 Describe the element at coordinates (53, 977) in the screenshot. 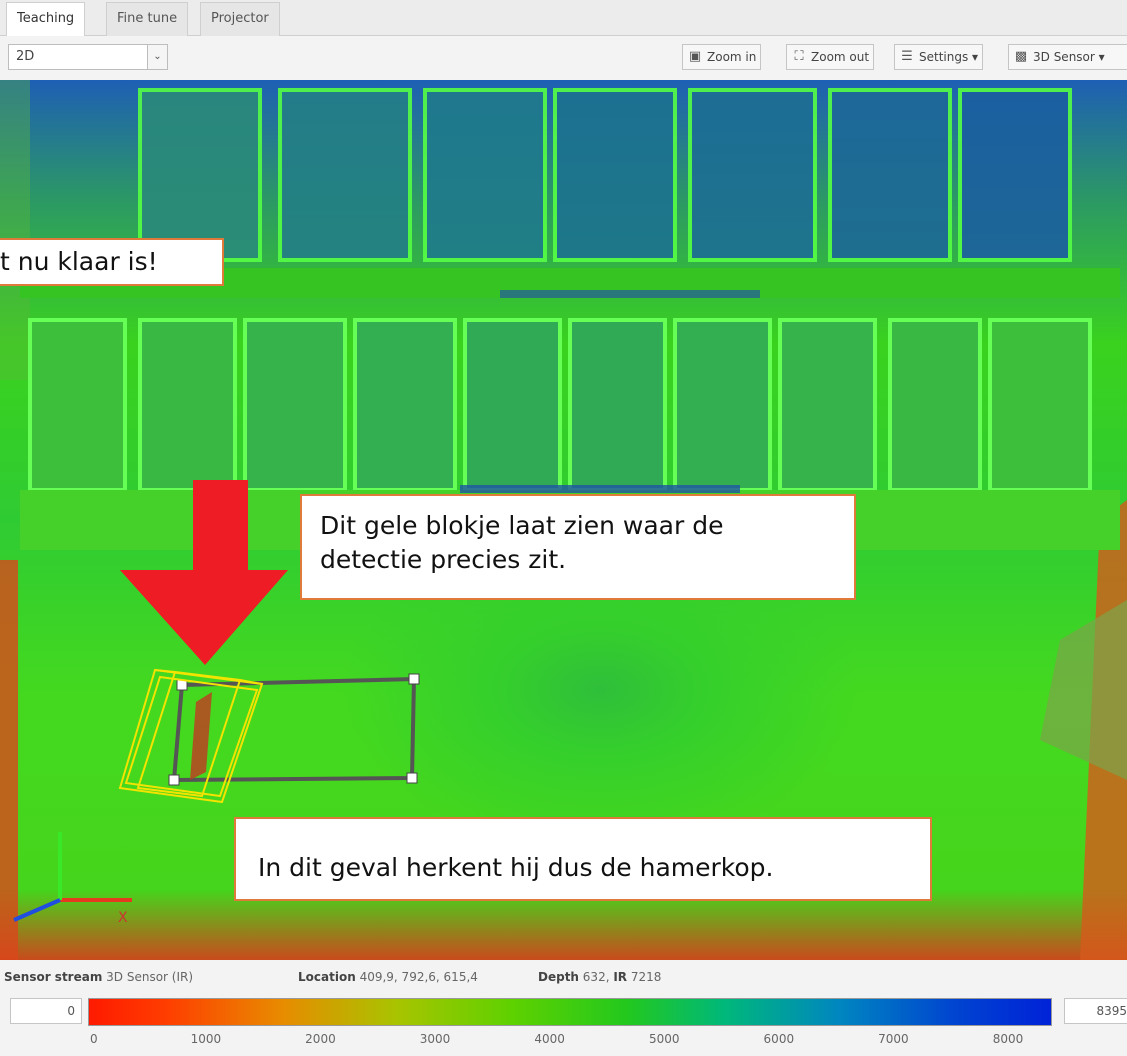

I see `sensor-stream-label: Sensor stream` at that location.